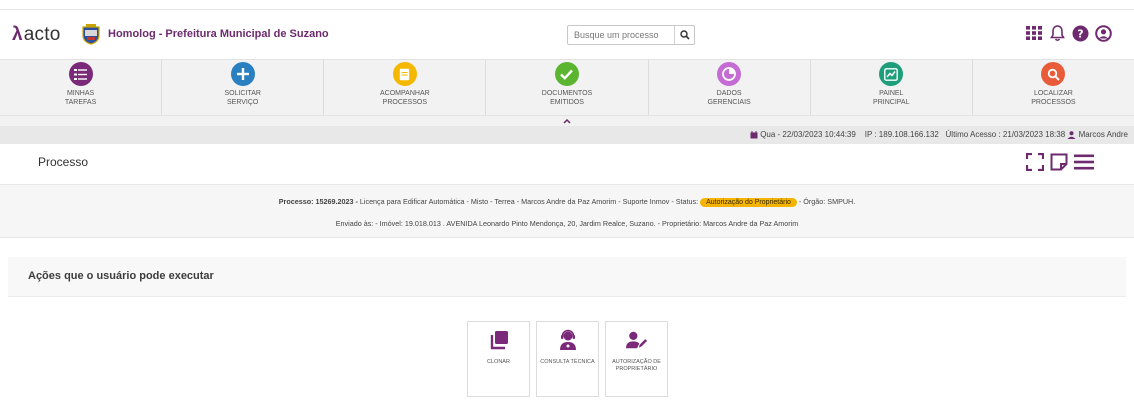  What do you see at coordinates (498, 359) in the screenshot?
I see `action-card-clonar: CLONAR` at bounding box center [498, 359].